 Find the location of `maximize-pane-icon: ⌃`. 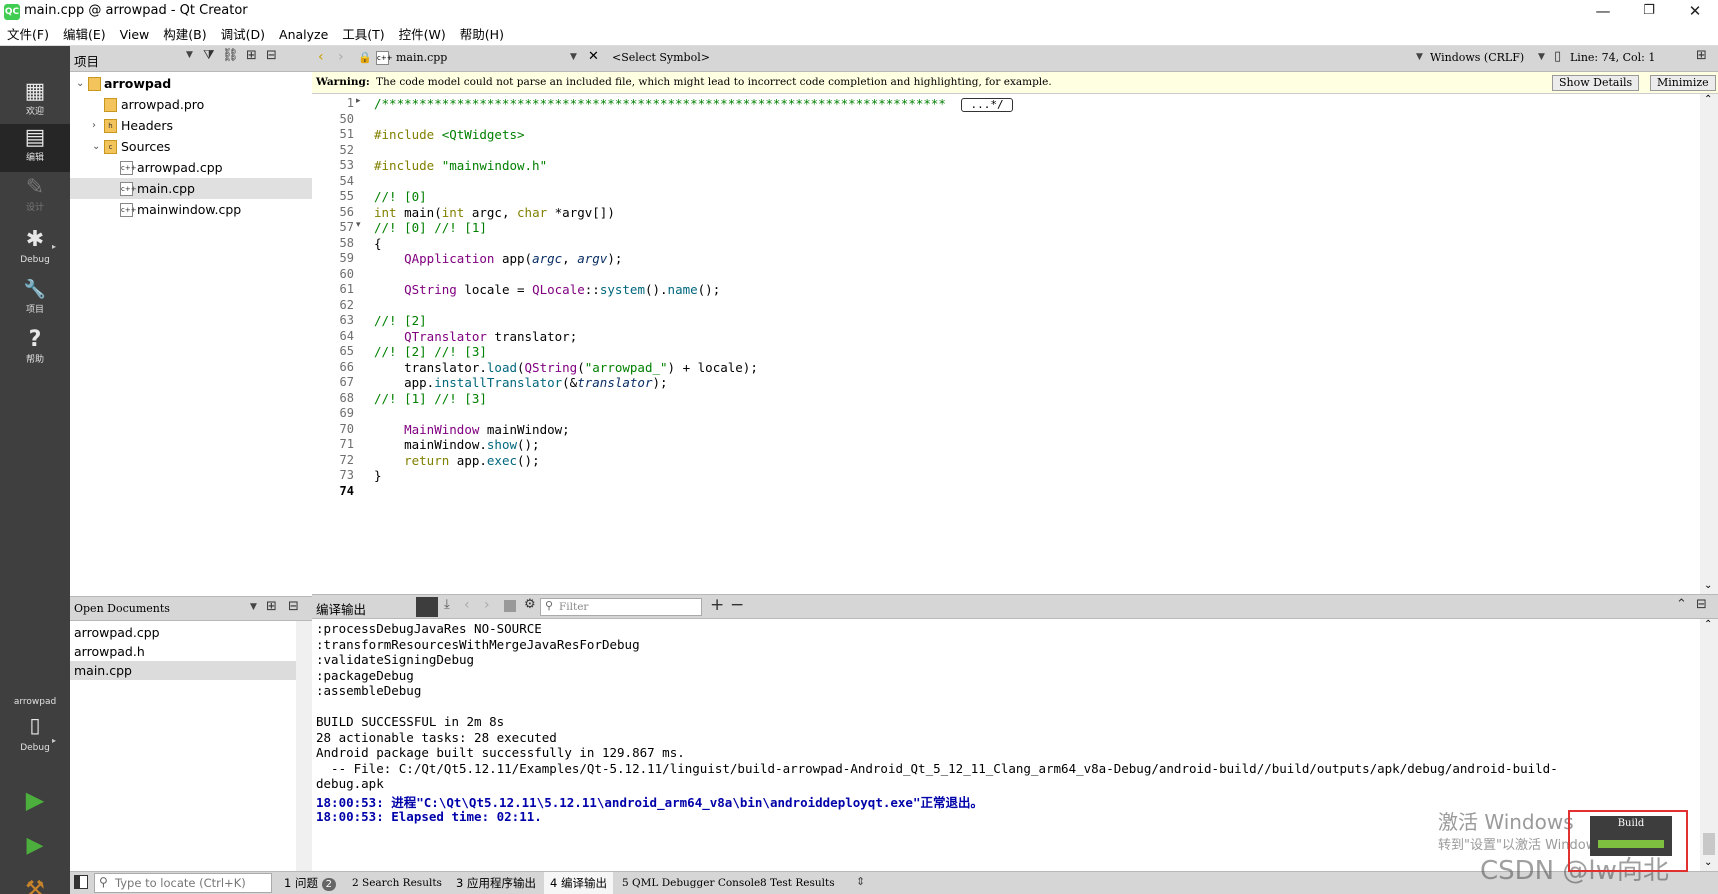

maximize-pane-icon: ⌃ is located at coordinates (1681, 604).